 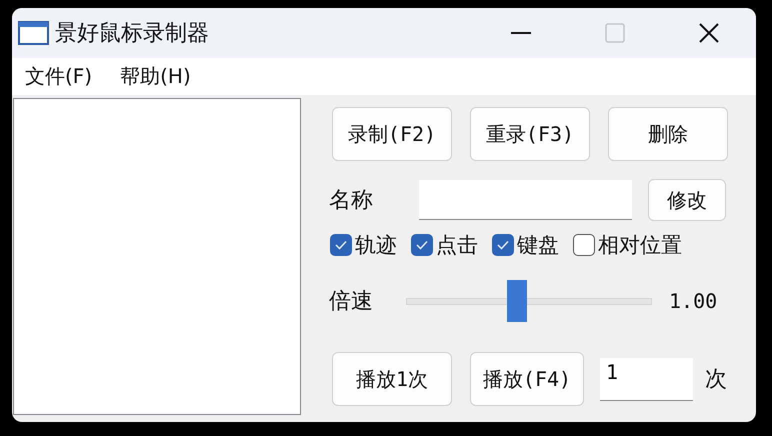 I want to click on checkbox-label: 点击, so click(x=457, y=245).